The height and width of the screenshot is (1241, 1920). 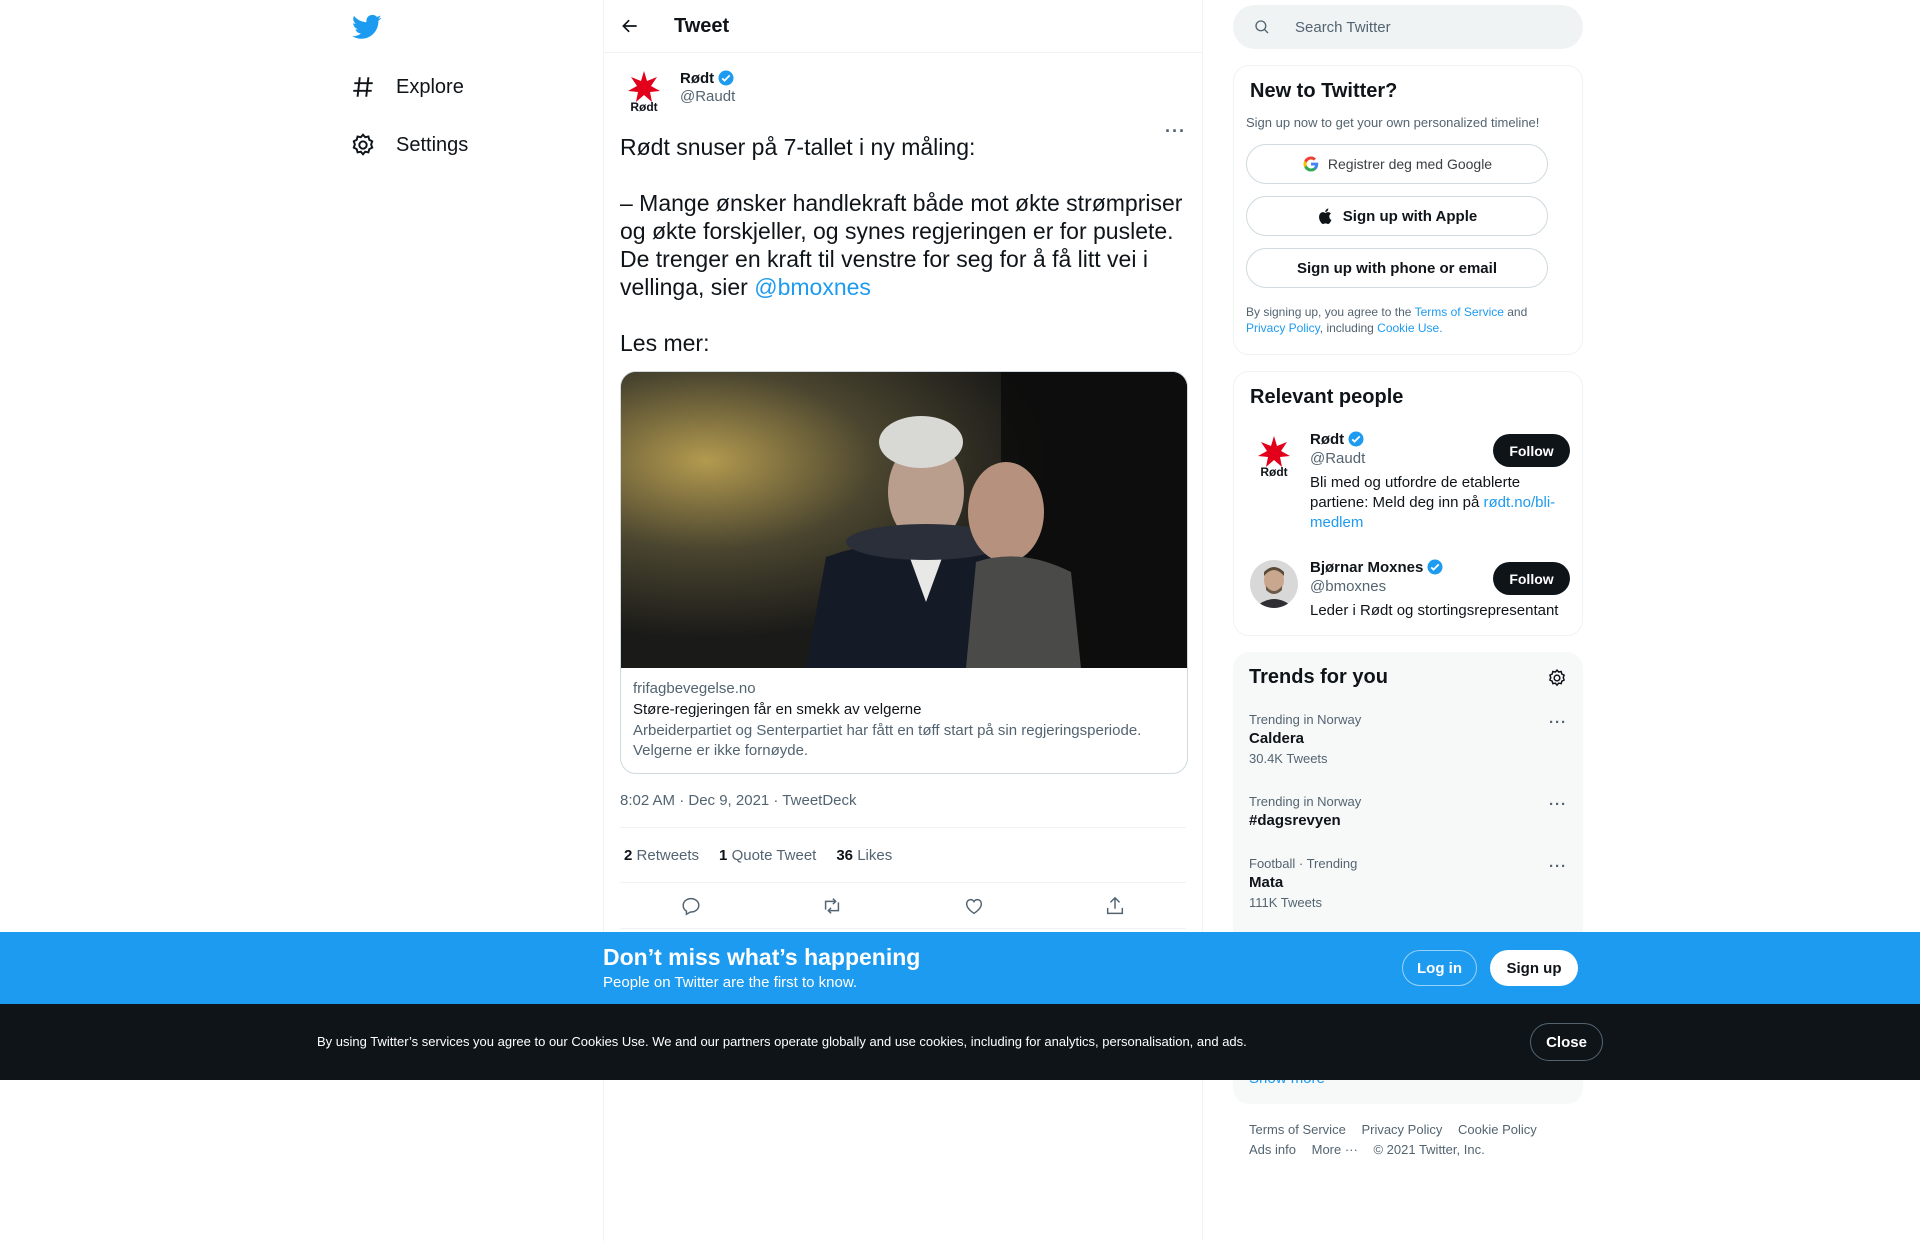 What do you see at coordinates (1303, 863) in the screenshot?
I see `trend-meta: Football · Trending` at bounding box center [1303, 863].